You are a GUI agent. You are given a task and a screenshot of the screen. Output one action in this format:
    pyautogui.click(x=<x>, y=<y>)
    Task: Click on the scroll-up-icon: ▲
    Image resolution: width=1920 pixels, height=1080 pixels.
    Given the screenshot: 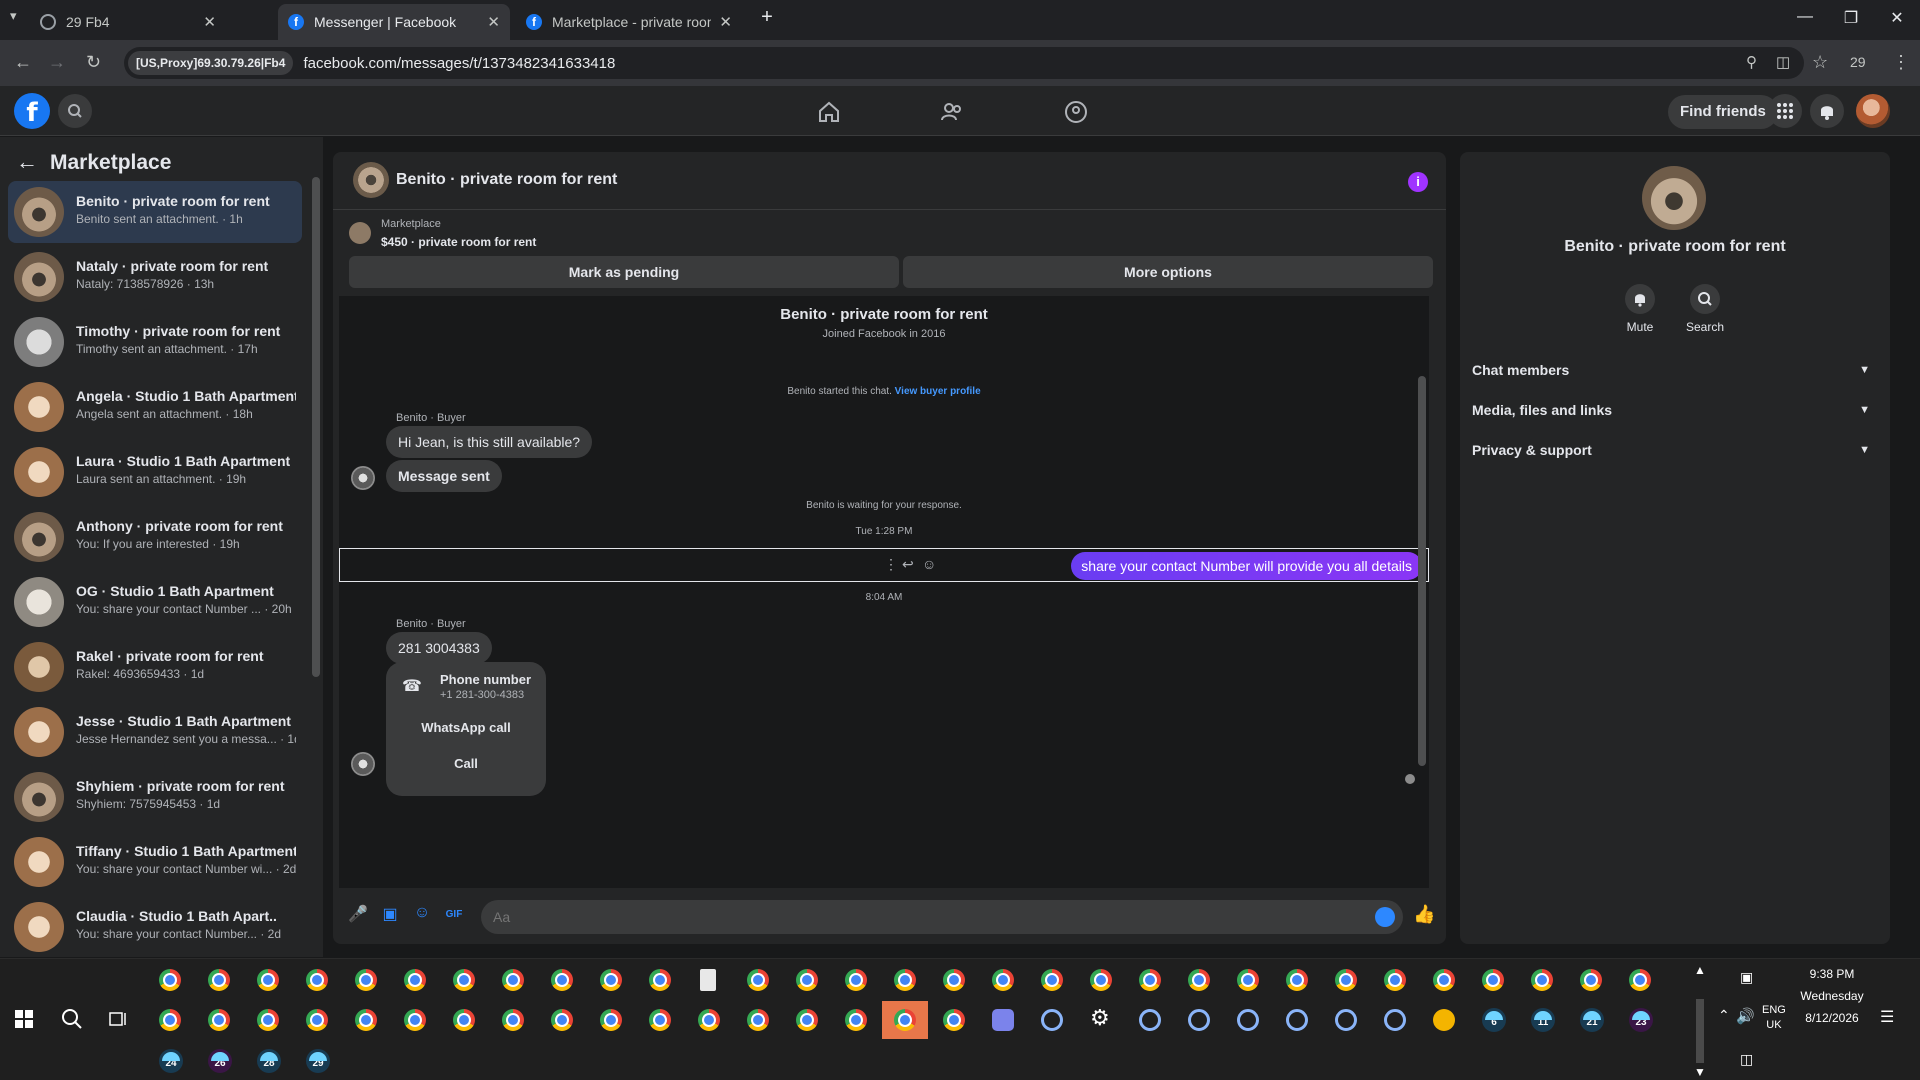 What is the action you would take?
    pyautogui.click(x=1700, y=970)
    